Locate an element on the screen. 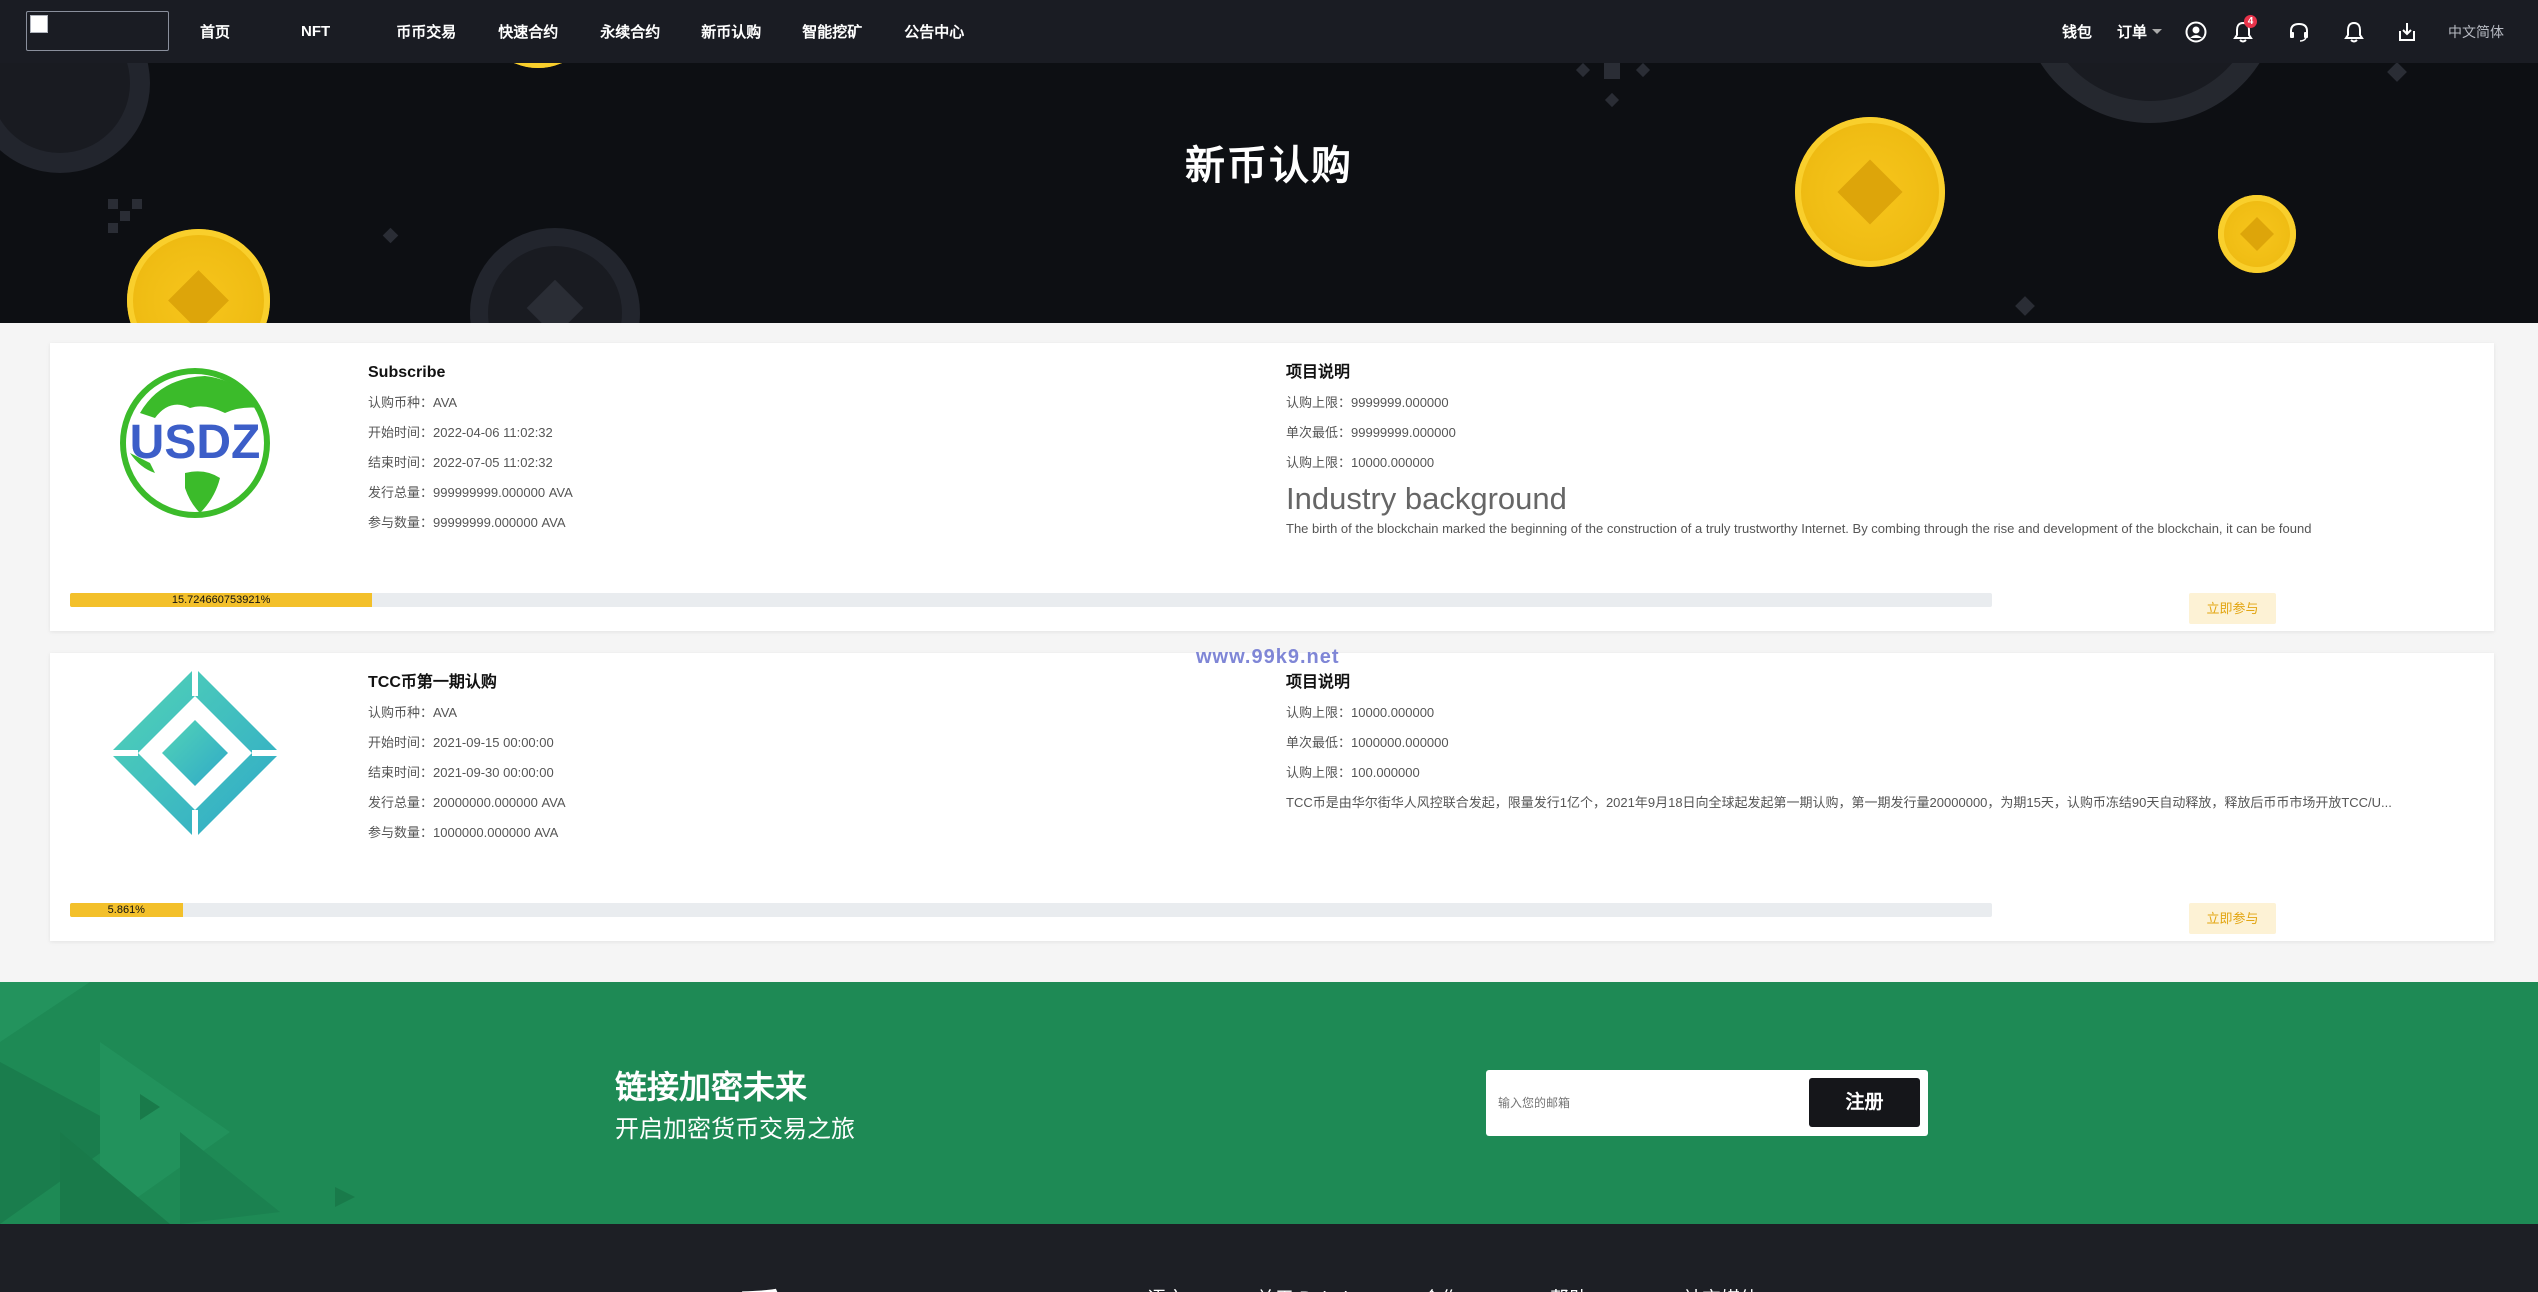  nav-item-perpetual: 永续合约 is located at coordinates (630, 31).